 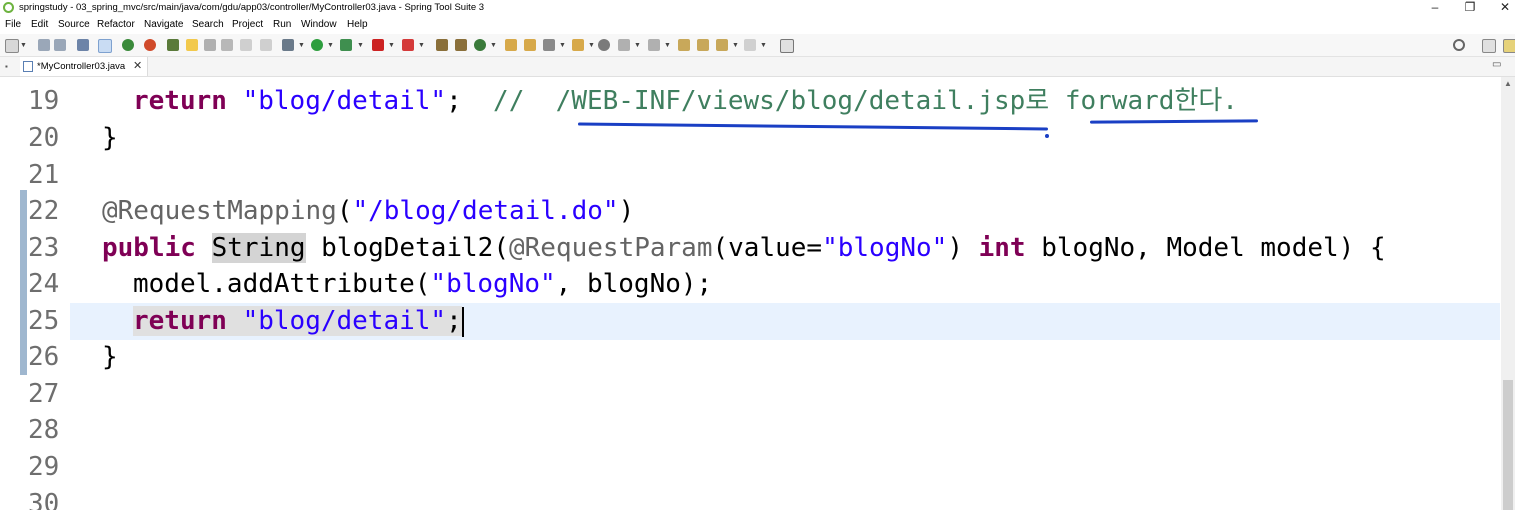 I want to click on run-dropdown-icon: ▼, so click(x=330, y=45).